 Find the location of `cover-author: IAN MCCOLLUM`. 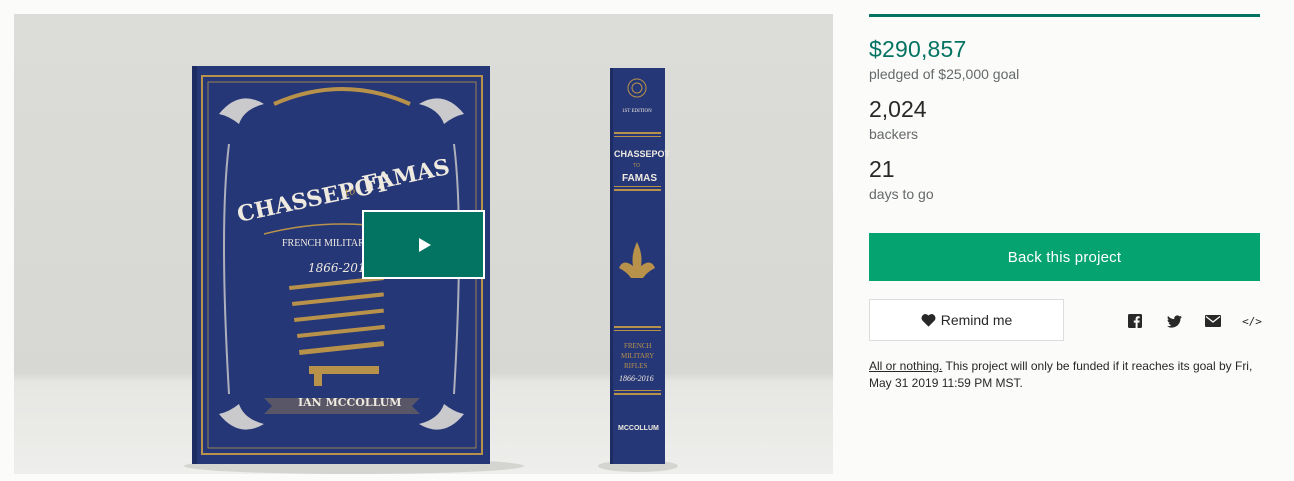

cover-author: IAN MCCOLLUM is located at coordinates (349, 402).